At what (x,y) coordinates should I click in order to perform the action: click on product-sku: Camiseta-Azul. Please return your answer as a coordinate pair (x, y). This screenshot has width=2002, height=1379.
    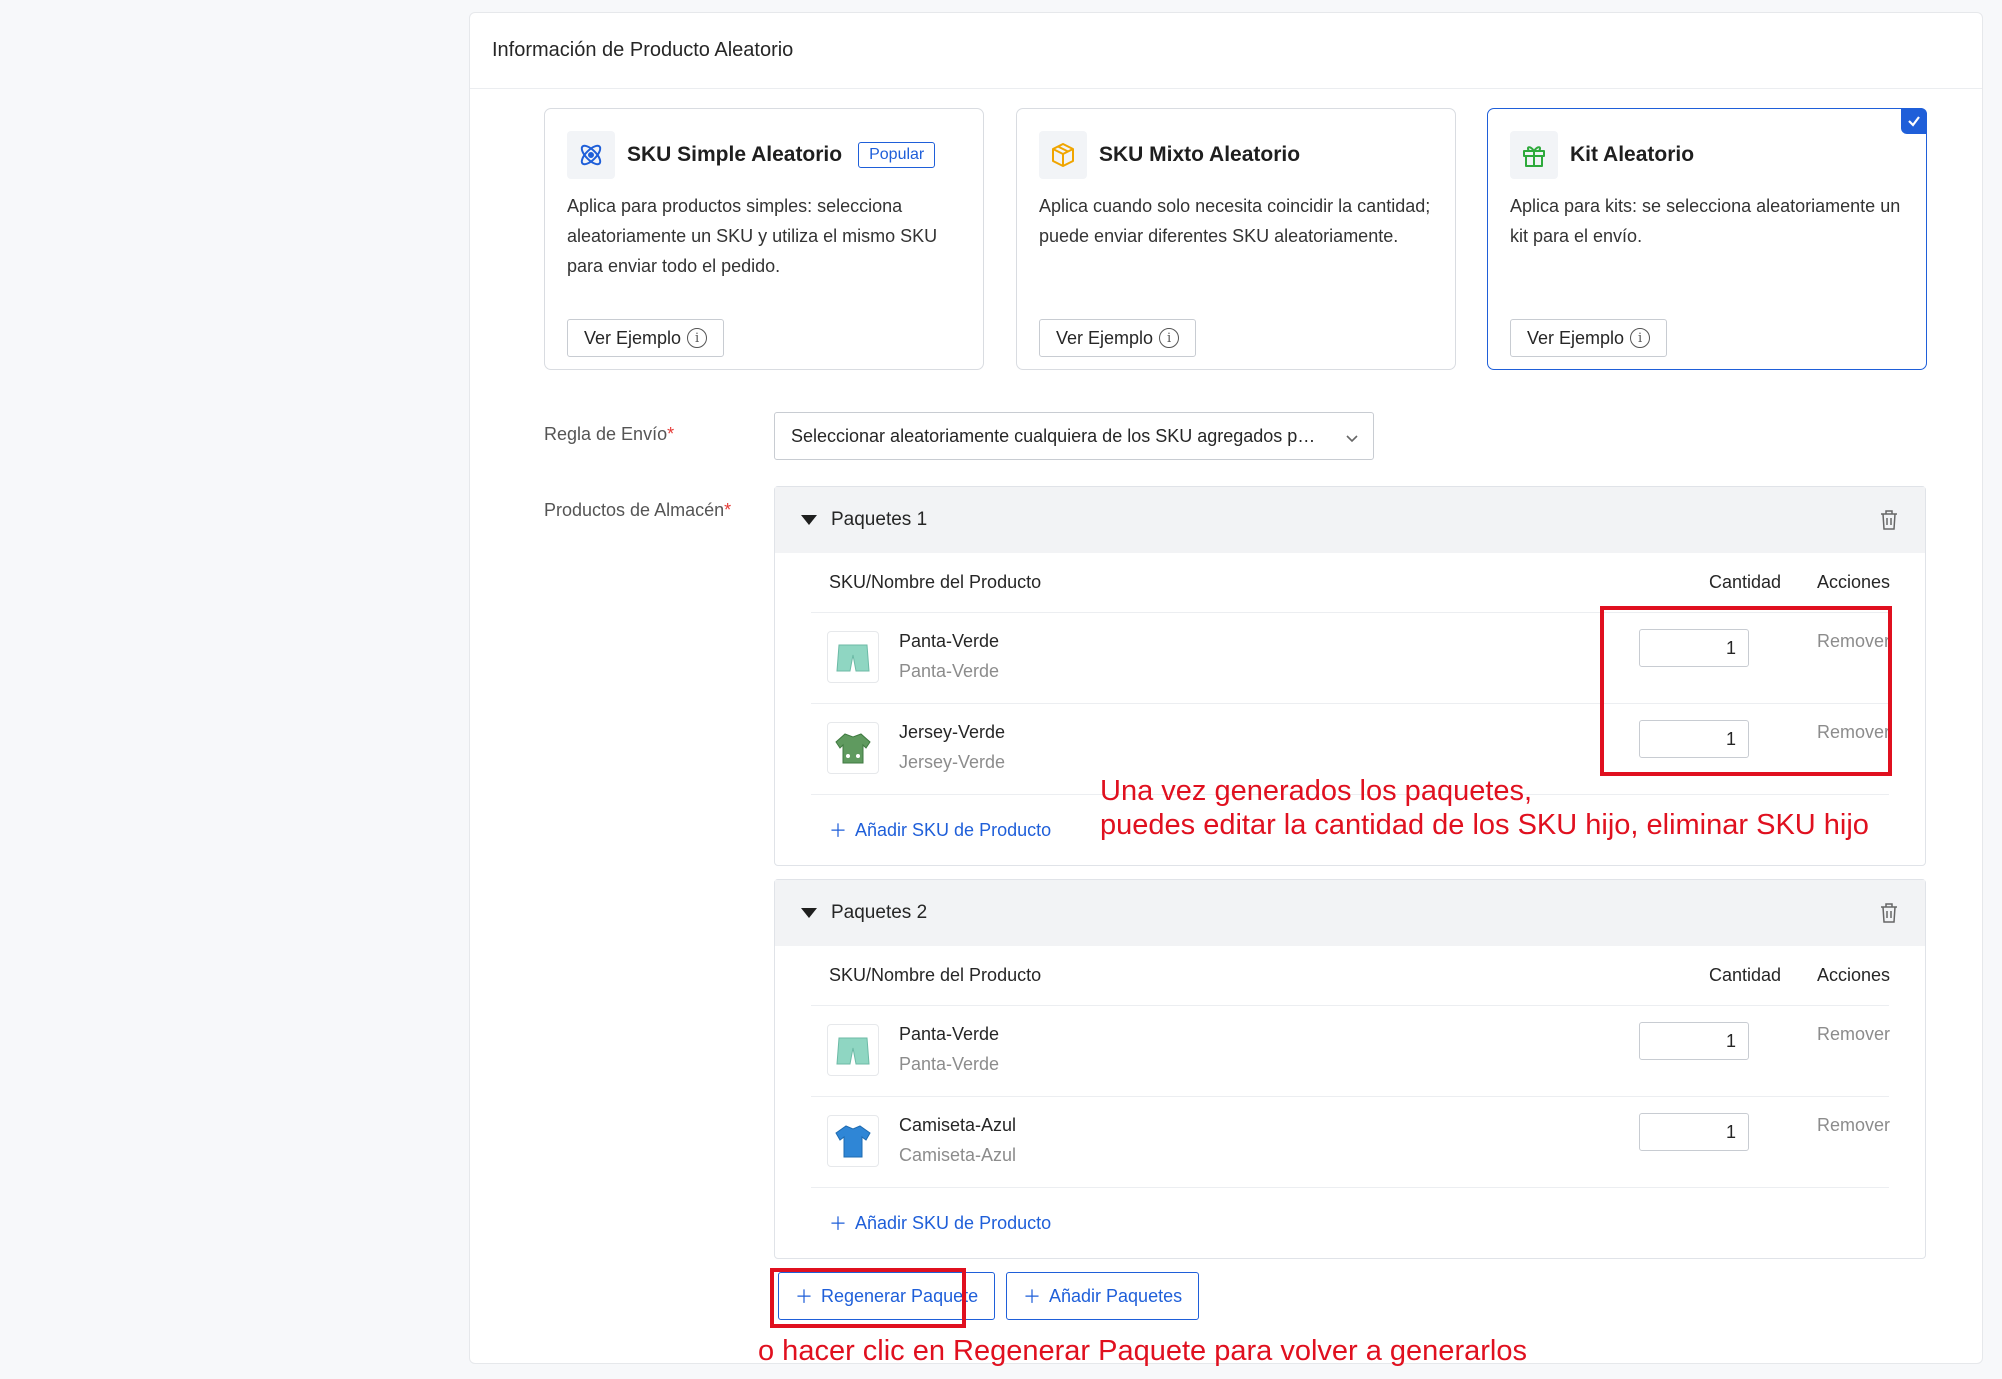
    Looking at the image, I should click on (958, 1155).